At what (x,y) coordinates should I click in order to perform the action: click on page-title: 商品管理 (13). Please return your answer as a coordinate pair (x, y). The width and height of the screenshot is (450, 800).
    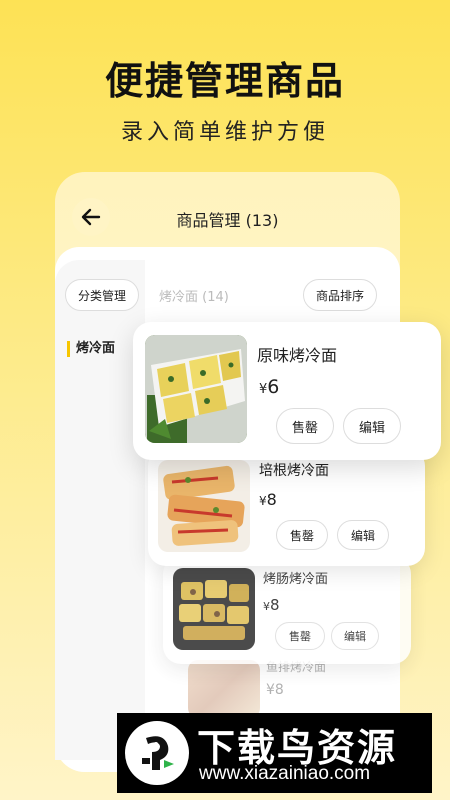
    Looking at the image, I should click on (227, 220).